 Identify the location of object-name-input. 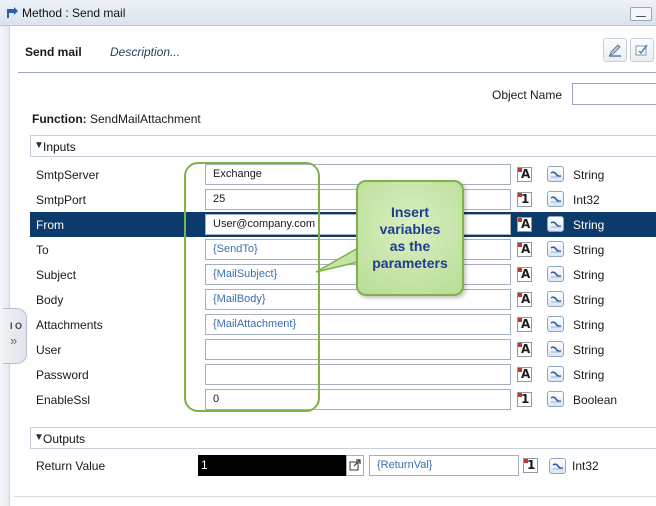
(614, 94).